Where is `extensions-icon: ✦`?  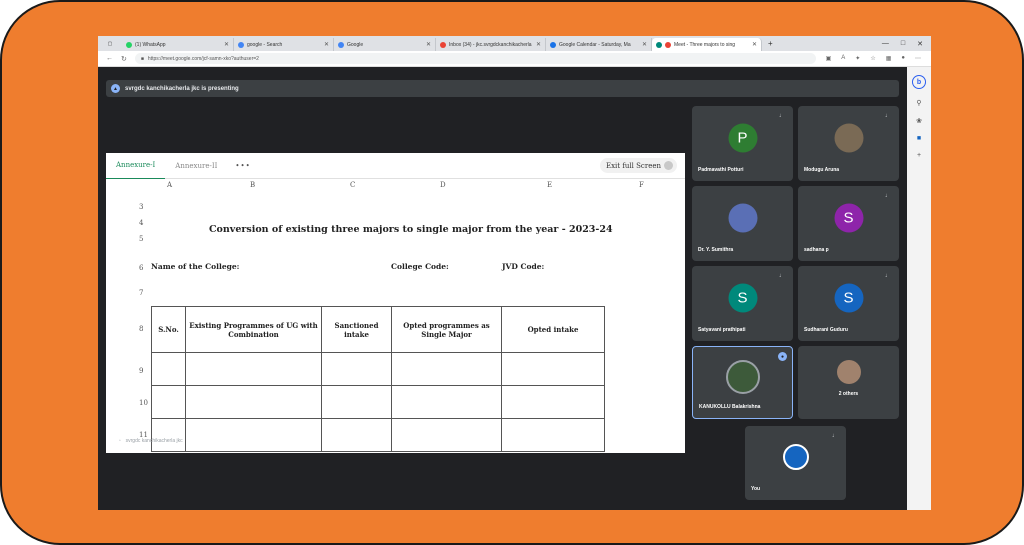
extensions-icon: ✦ is located at coordinates (857, 58).